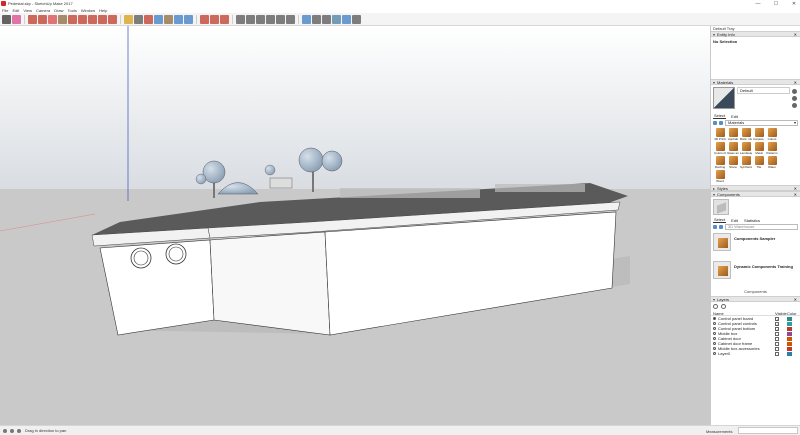 The image size is (800, 435). I want to click on back-view-icon, so click(280, 19).